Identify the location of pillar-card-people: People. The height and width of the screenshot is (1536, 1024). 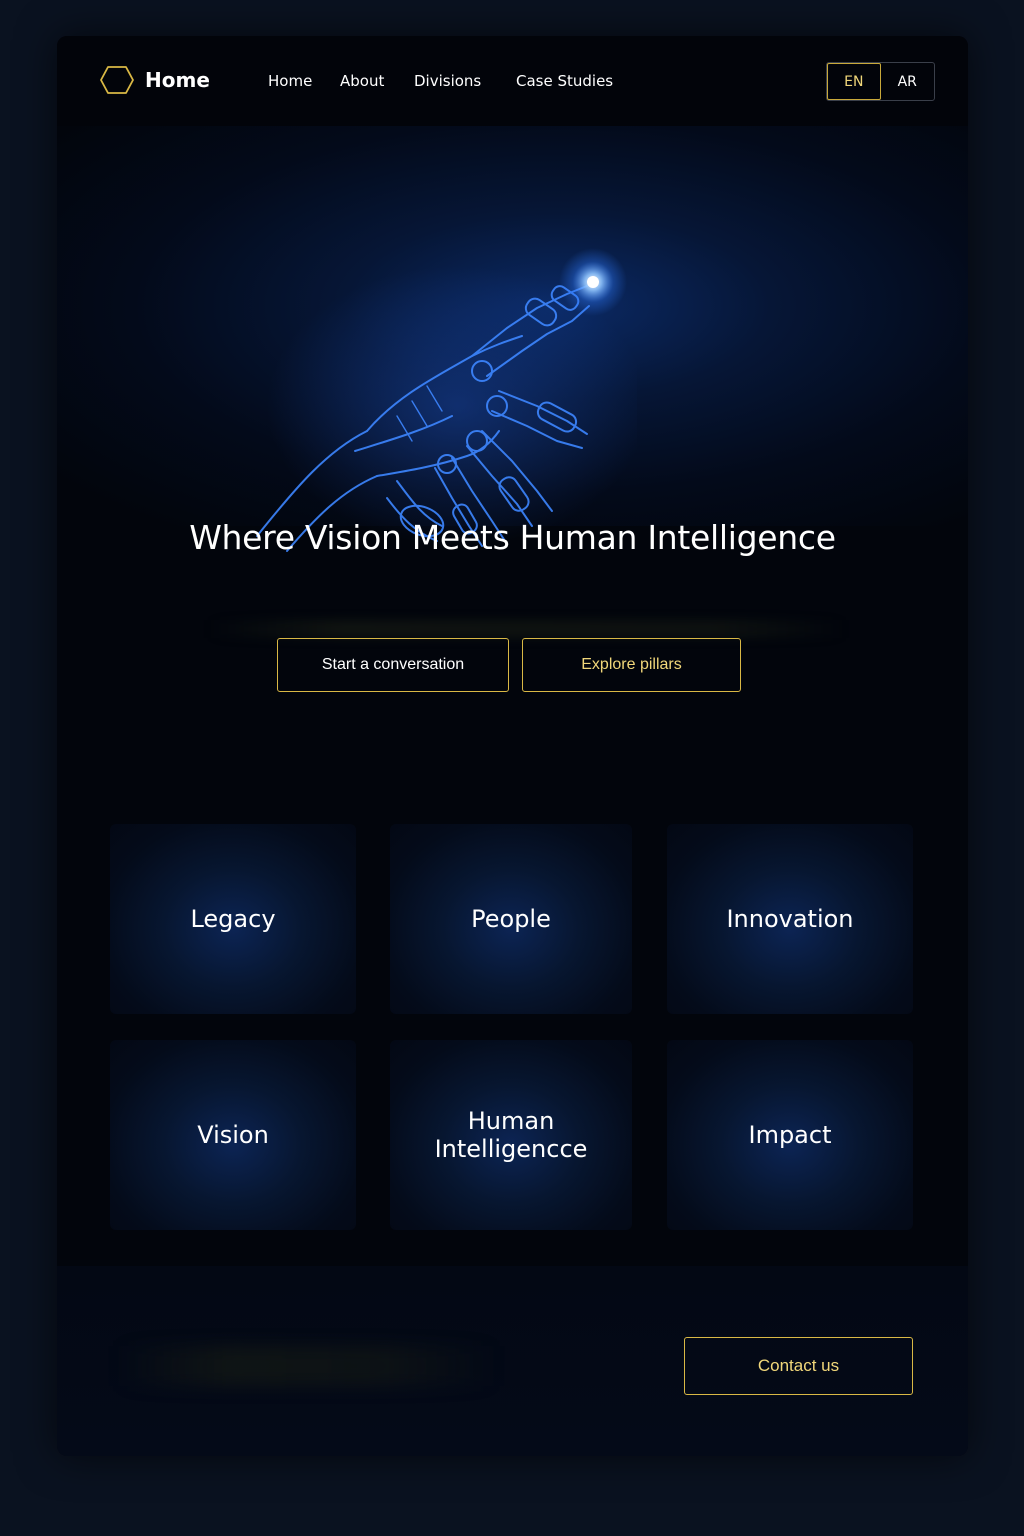
(511, 919).